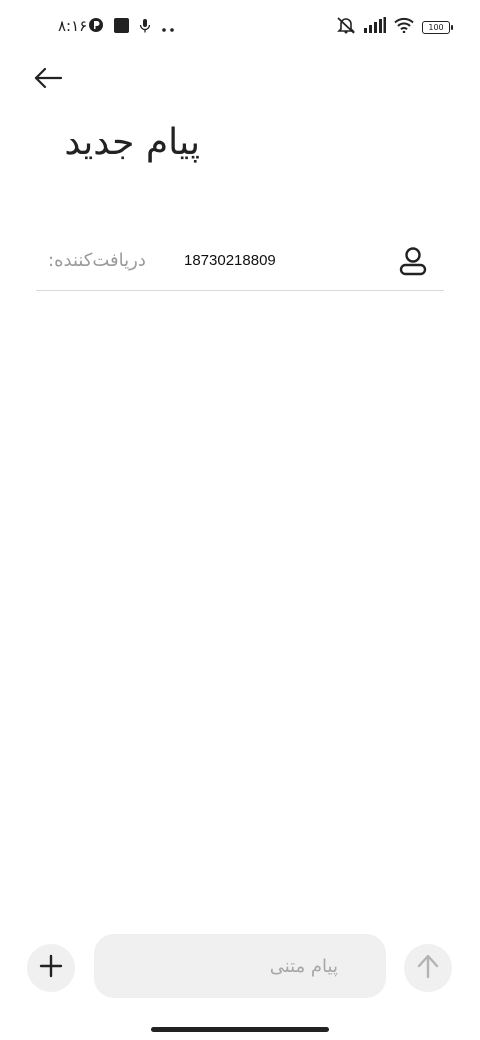 The width and height of the screenshot is (480, 1040). I want to click on page-title: پیام جدید, so click(132, 142).